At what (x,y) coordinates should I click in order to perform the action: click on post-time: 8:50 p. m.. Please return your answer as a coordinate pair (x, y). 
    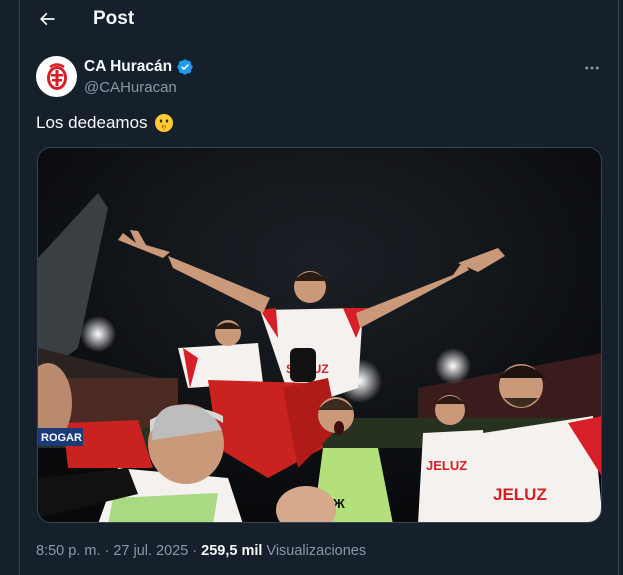
    Looking at the image, I should click on (68, 551).